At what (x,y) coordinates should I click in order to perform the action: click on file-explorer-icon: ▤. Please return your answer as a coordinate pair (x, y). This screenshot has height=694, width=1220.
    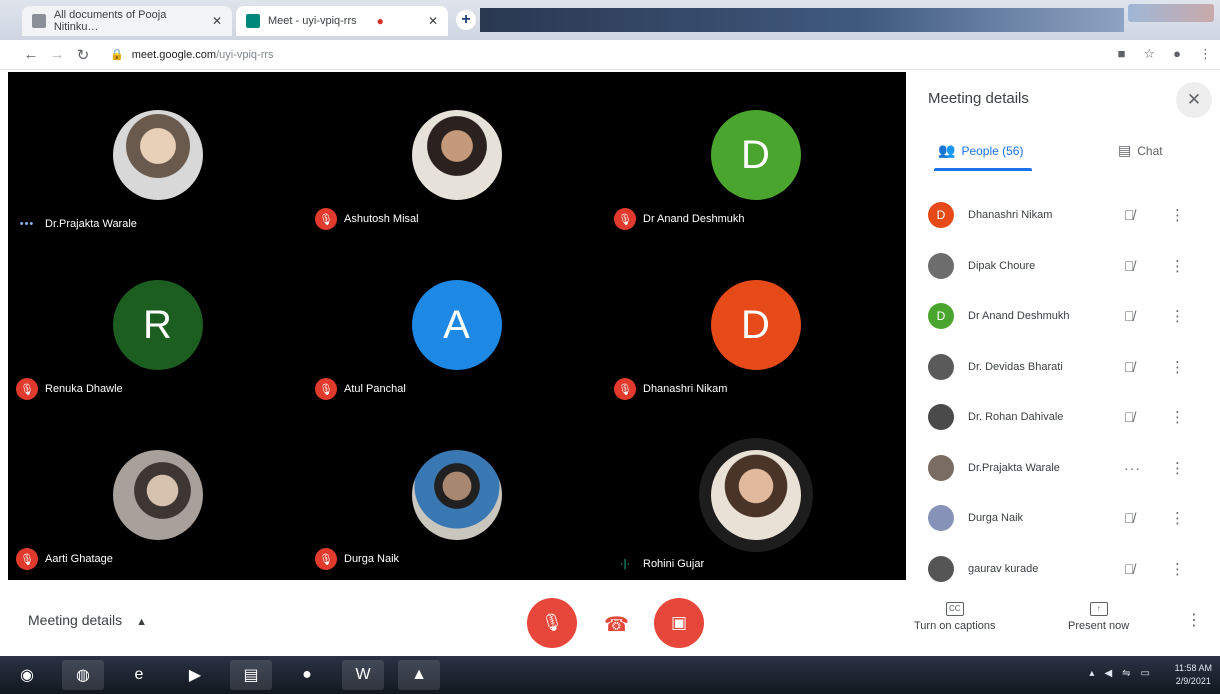
    Looking at the image, I should click on (251, 675).